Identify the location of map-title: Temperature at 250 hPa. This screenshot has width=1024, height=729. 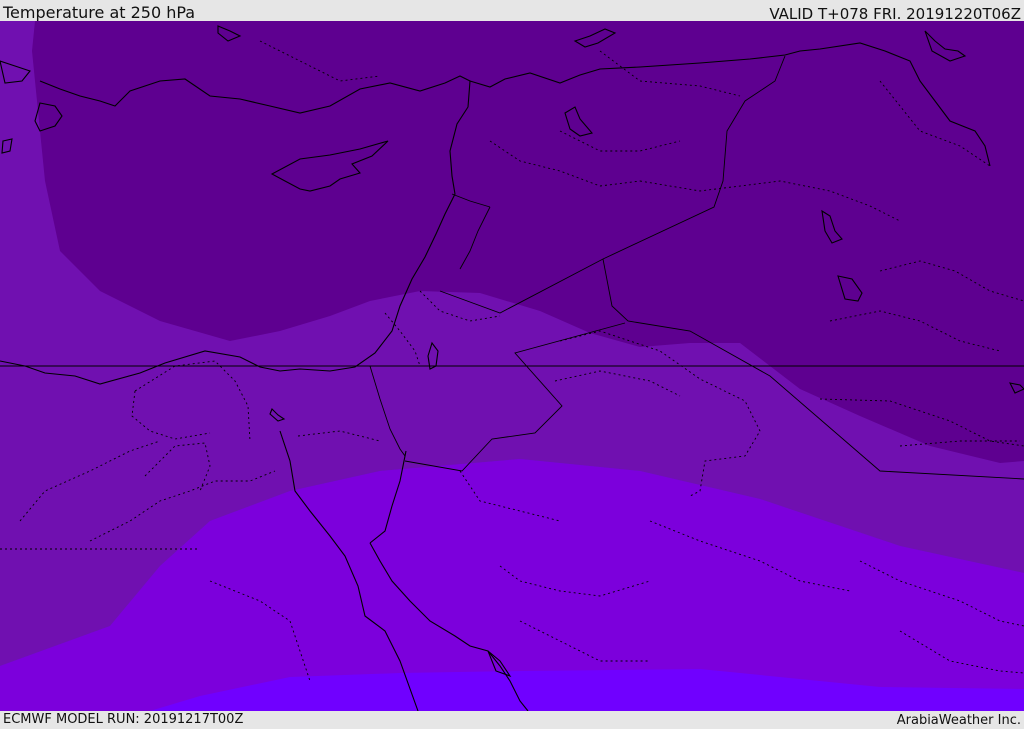
(99, 12).